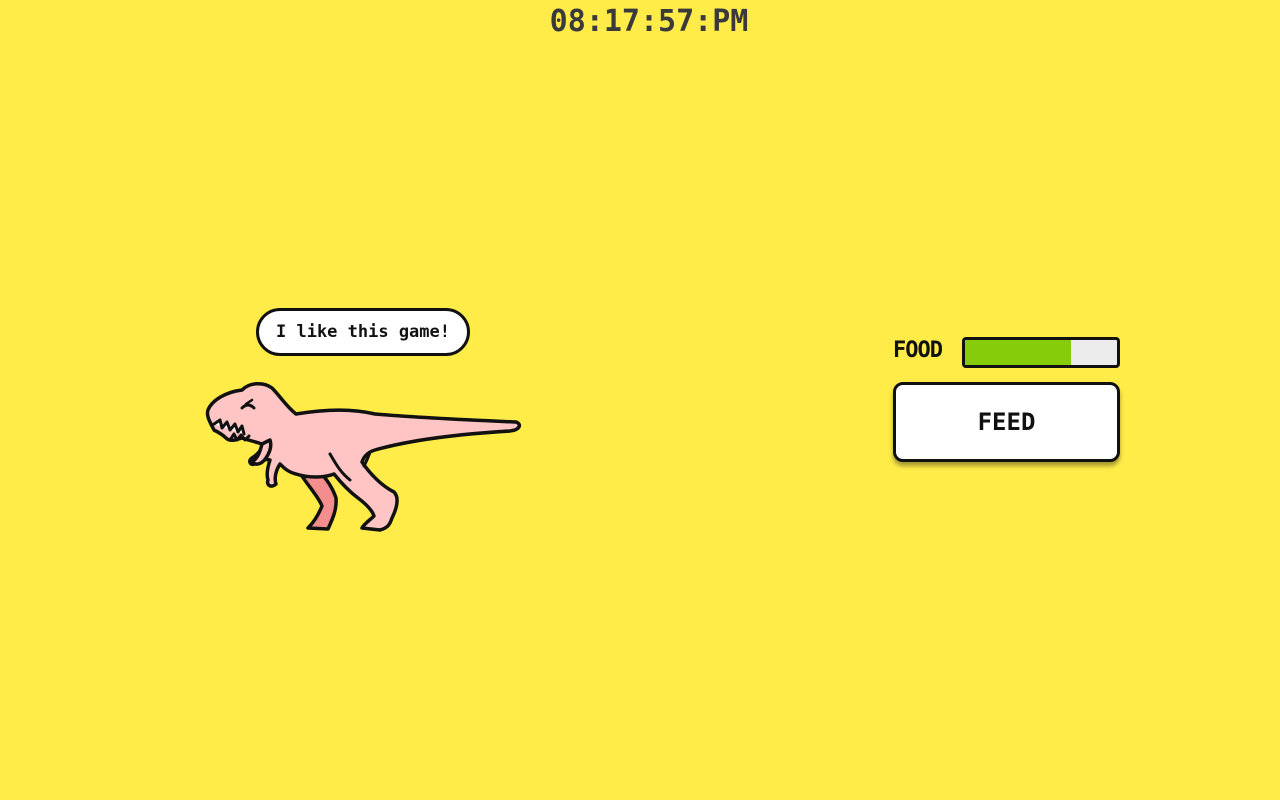 The height and width of the screenshot is (800, 1280). Describe the element at coordinates (1018, 352) in the screenshot. I see `food-meter-fill` at that location.